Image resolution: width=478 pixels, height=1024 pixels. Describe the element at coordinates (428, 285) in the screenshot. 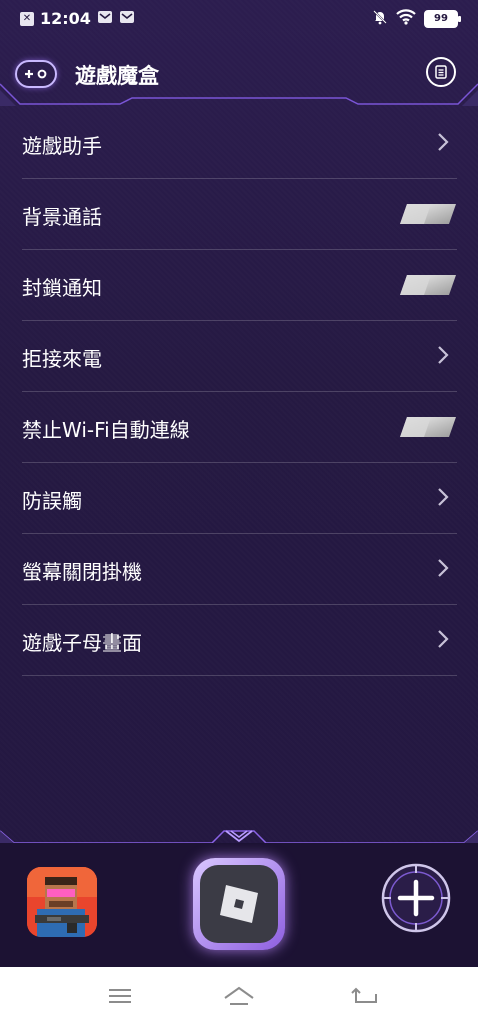

I see `block-notifications-toggle` at that location.